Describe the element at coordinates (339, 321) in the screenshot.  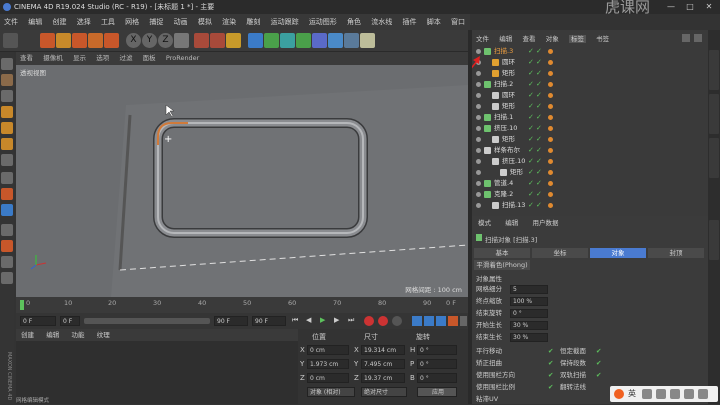
I see `next-key-icon: ▶` at that location.